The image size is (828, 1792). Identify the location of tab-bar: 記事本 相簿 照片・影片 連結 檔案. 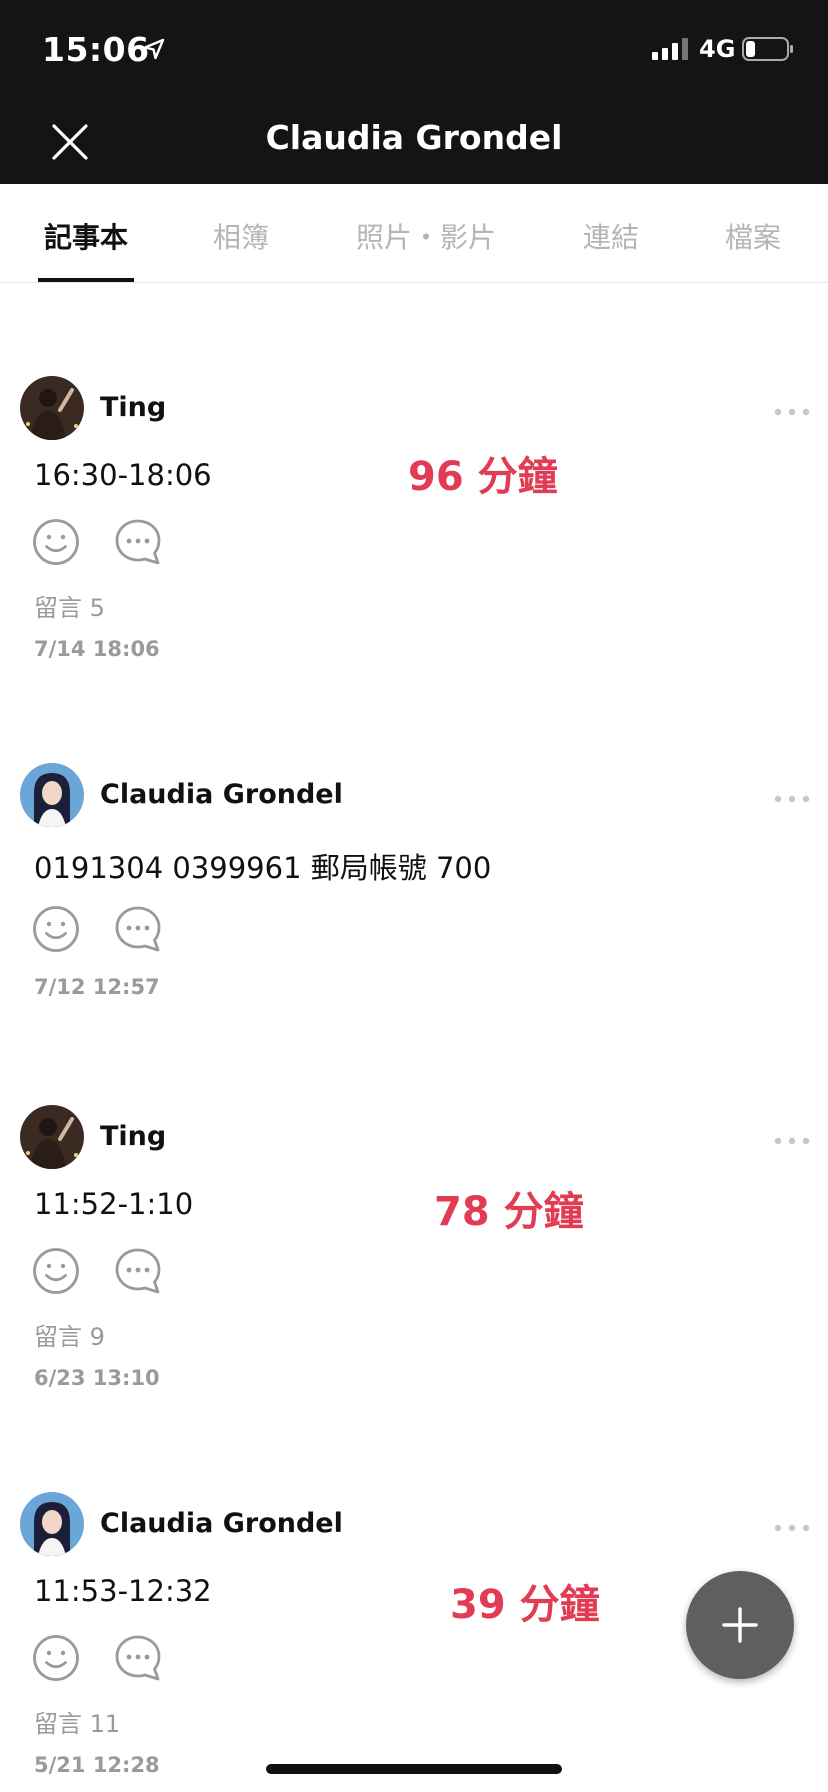
(414, 233).